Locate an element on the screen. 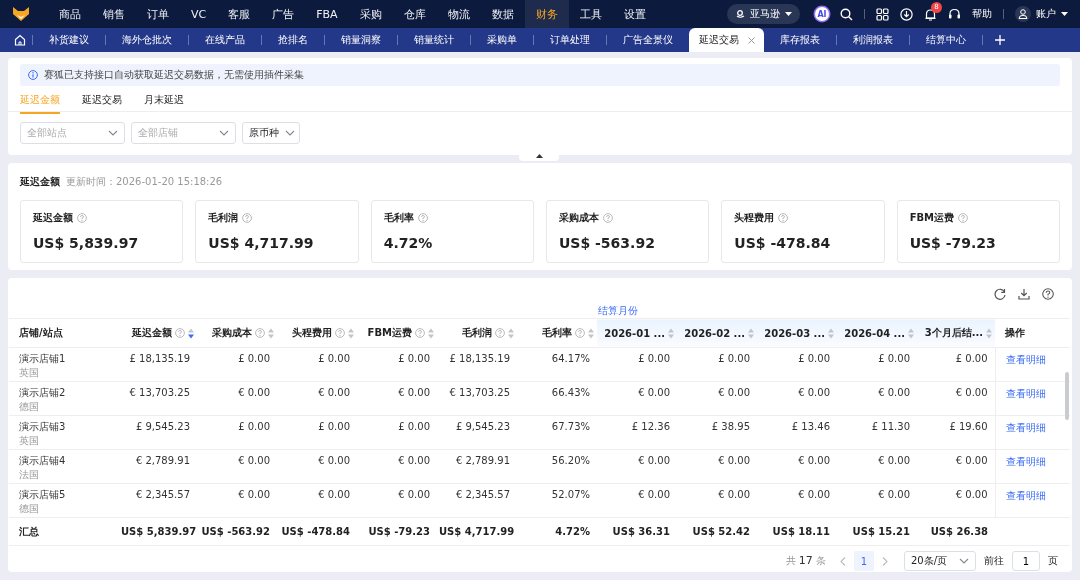  table-cell: £ 19.60 is located at coordinates (956, 432).